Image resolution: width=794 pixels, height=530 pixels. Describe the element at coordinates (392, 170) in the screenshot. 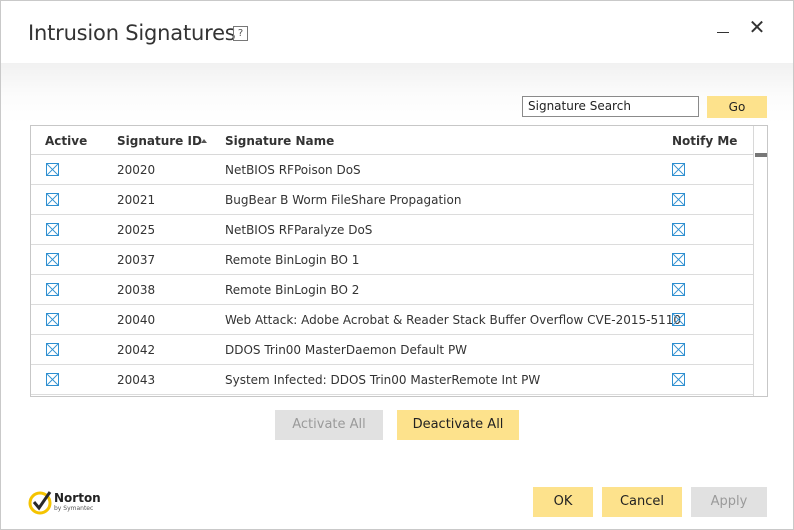

I see `table-row: 20020 NetBIOS RFPoison DoS` at that location.